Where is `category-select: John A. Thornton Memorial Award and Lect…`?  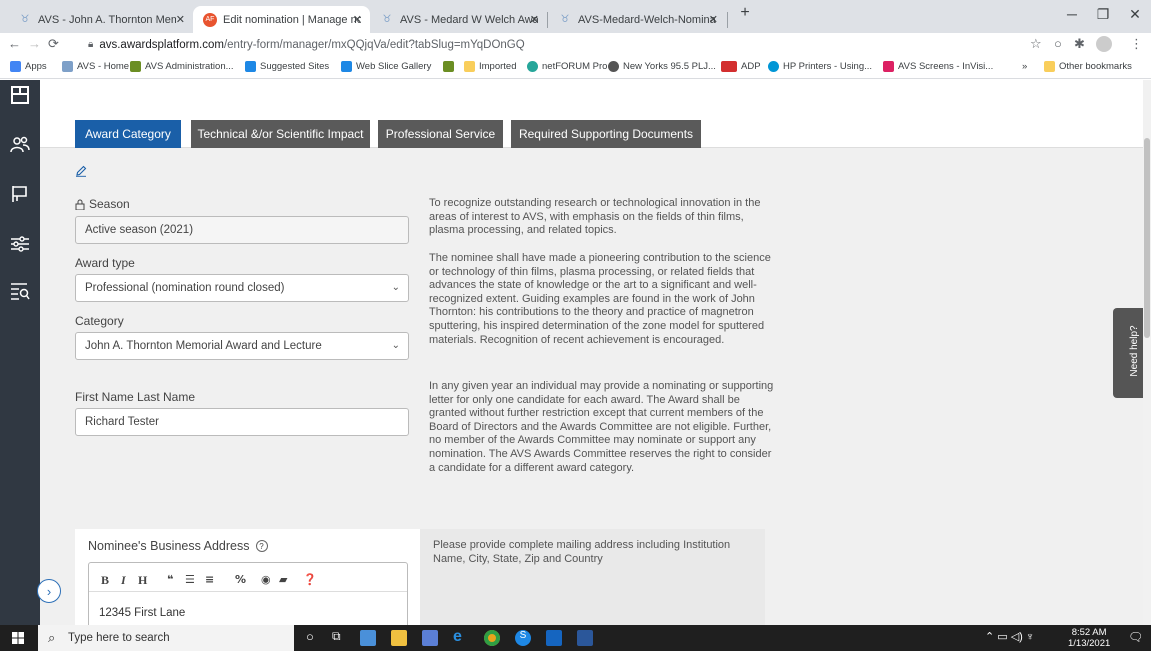 category-select: John A. Thornton Memorial Award and Lect… is located at coordinates (242, 346).